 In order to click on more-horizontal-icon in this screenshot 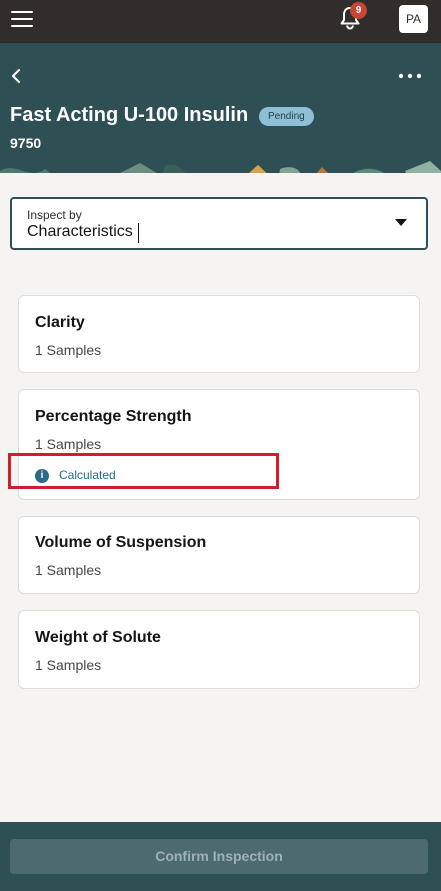, I will do `click(410, 76)`.